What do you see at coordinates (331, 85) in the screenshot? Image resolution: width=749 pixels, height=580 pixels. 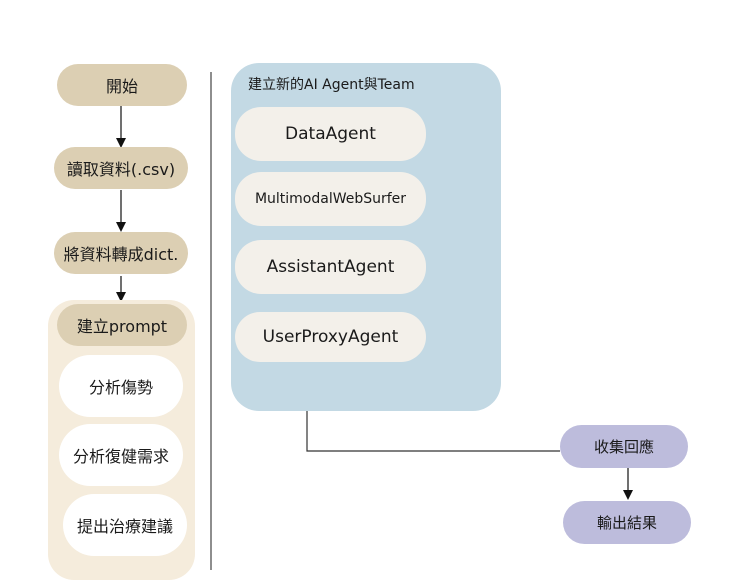 I see `agent-panel-title: 建立新的AI Agent與Team` at bounding box center [331, 85].